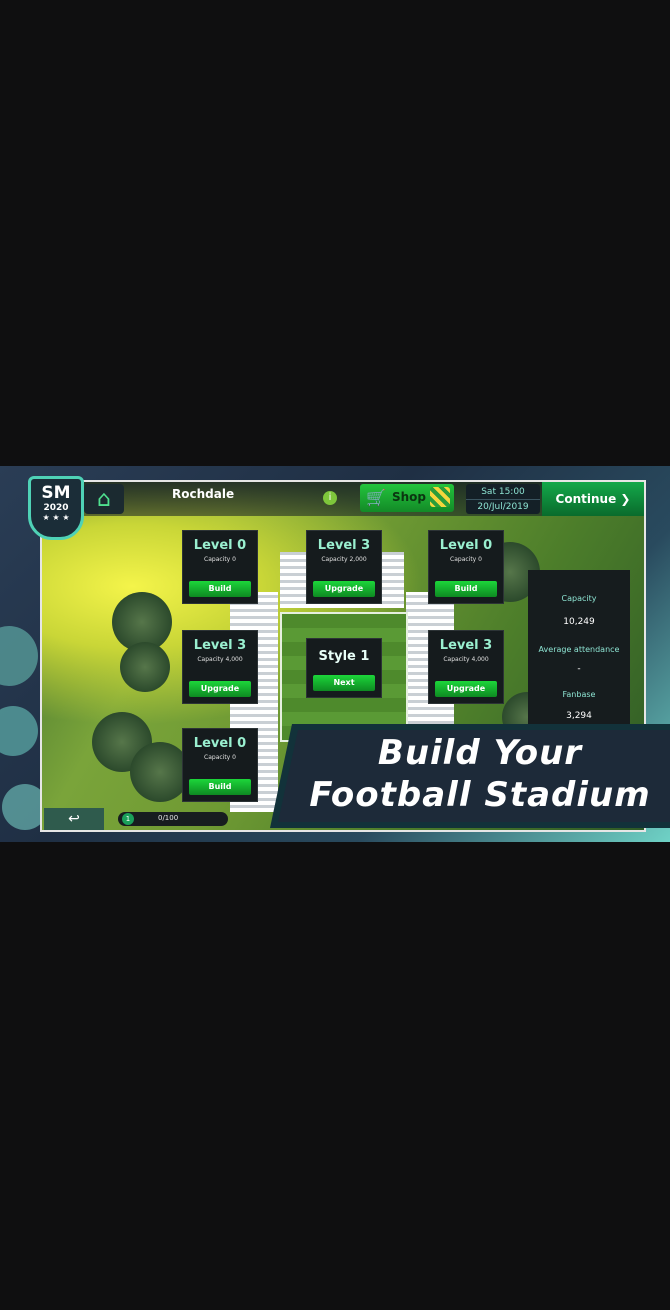 The width and height of the screenshot is (670, 1310). Describe the element at coordinates (19, 731) in the screenshot. I see `decor-ball-left` at that location.